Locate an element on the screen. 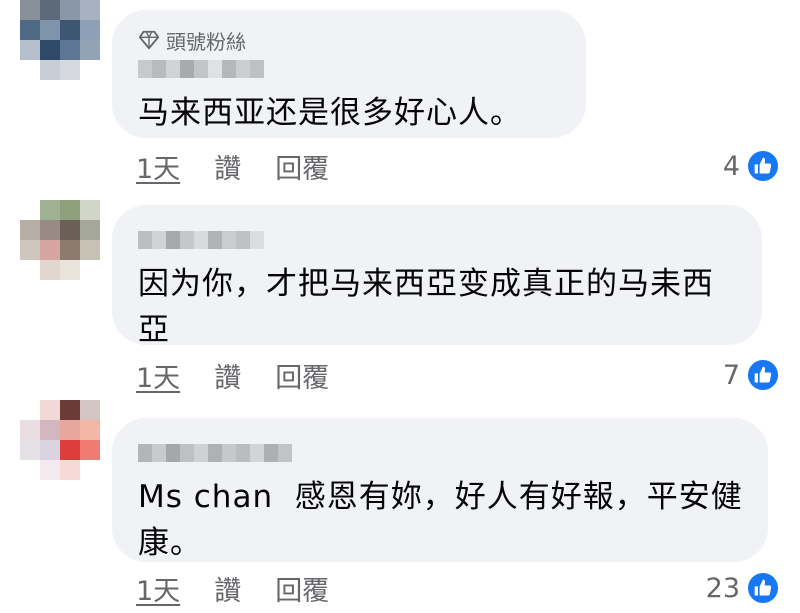 The image size is (800, 613). like-count: 23 is located at coordinates (722, 588).